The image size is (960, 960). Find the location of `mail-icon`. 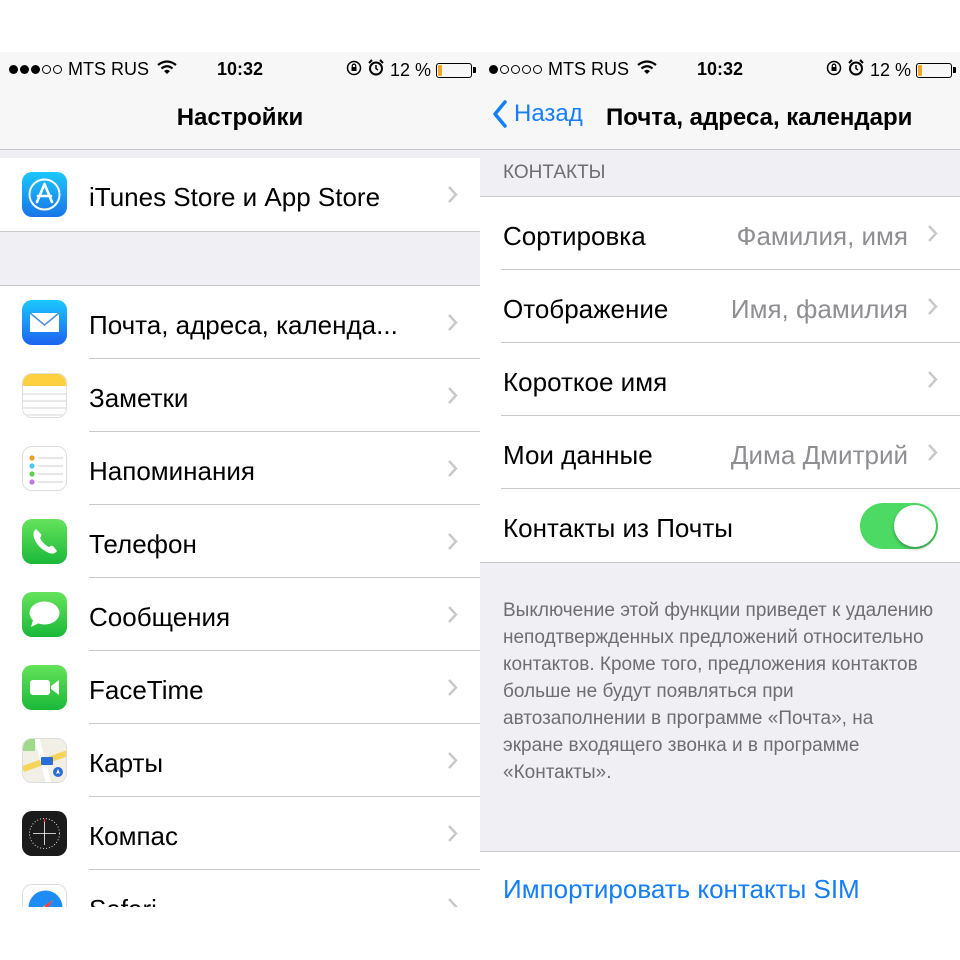

mail-icon is located at coordinates (44, 322).